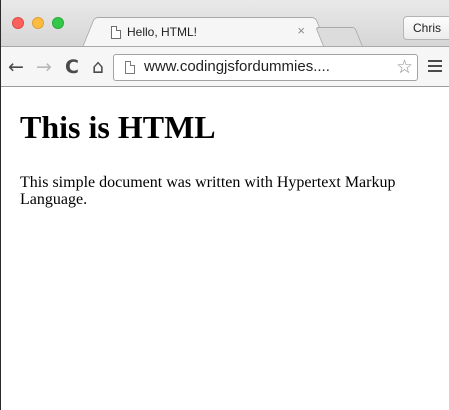  I want to click on tab-hello-html: Hello, HTML! ×, so click(205, 32).